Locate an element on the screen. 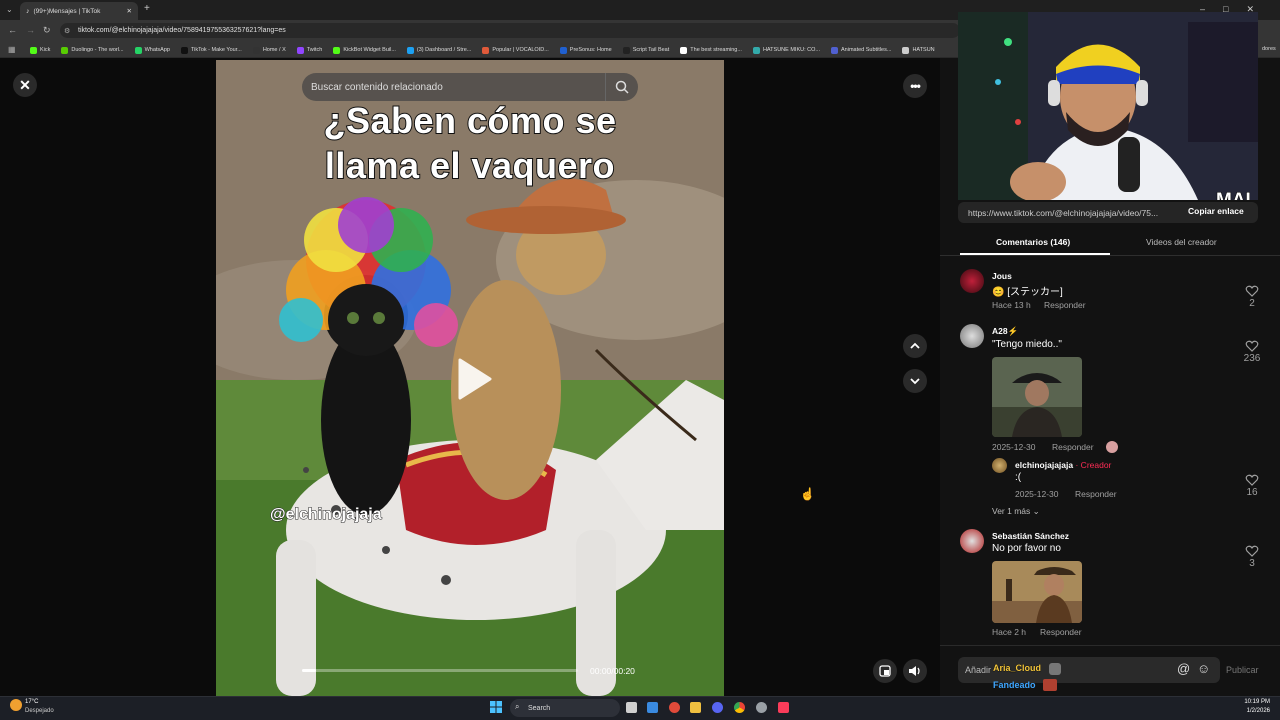  reply-author: elchinojajajaja · Creador is located at coordinates (1063, 465).